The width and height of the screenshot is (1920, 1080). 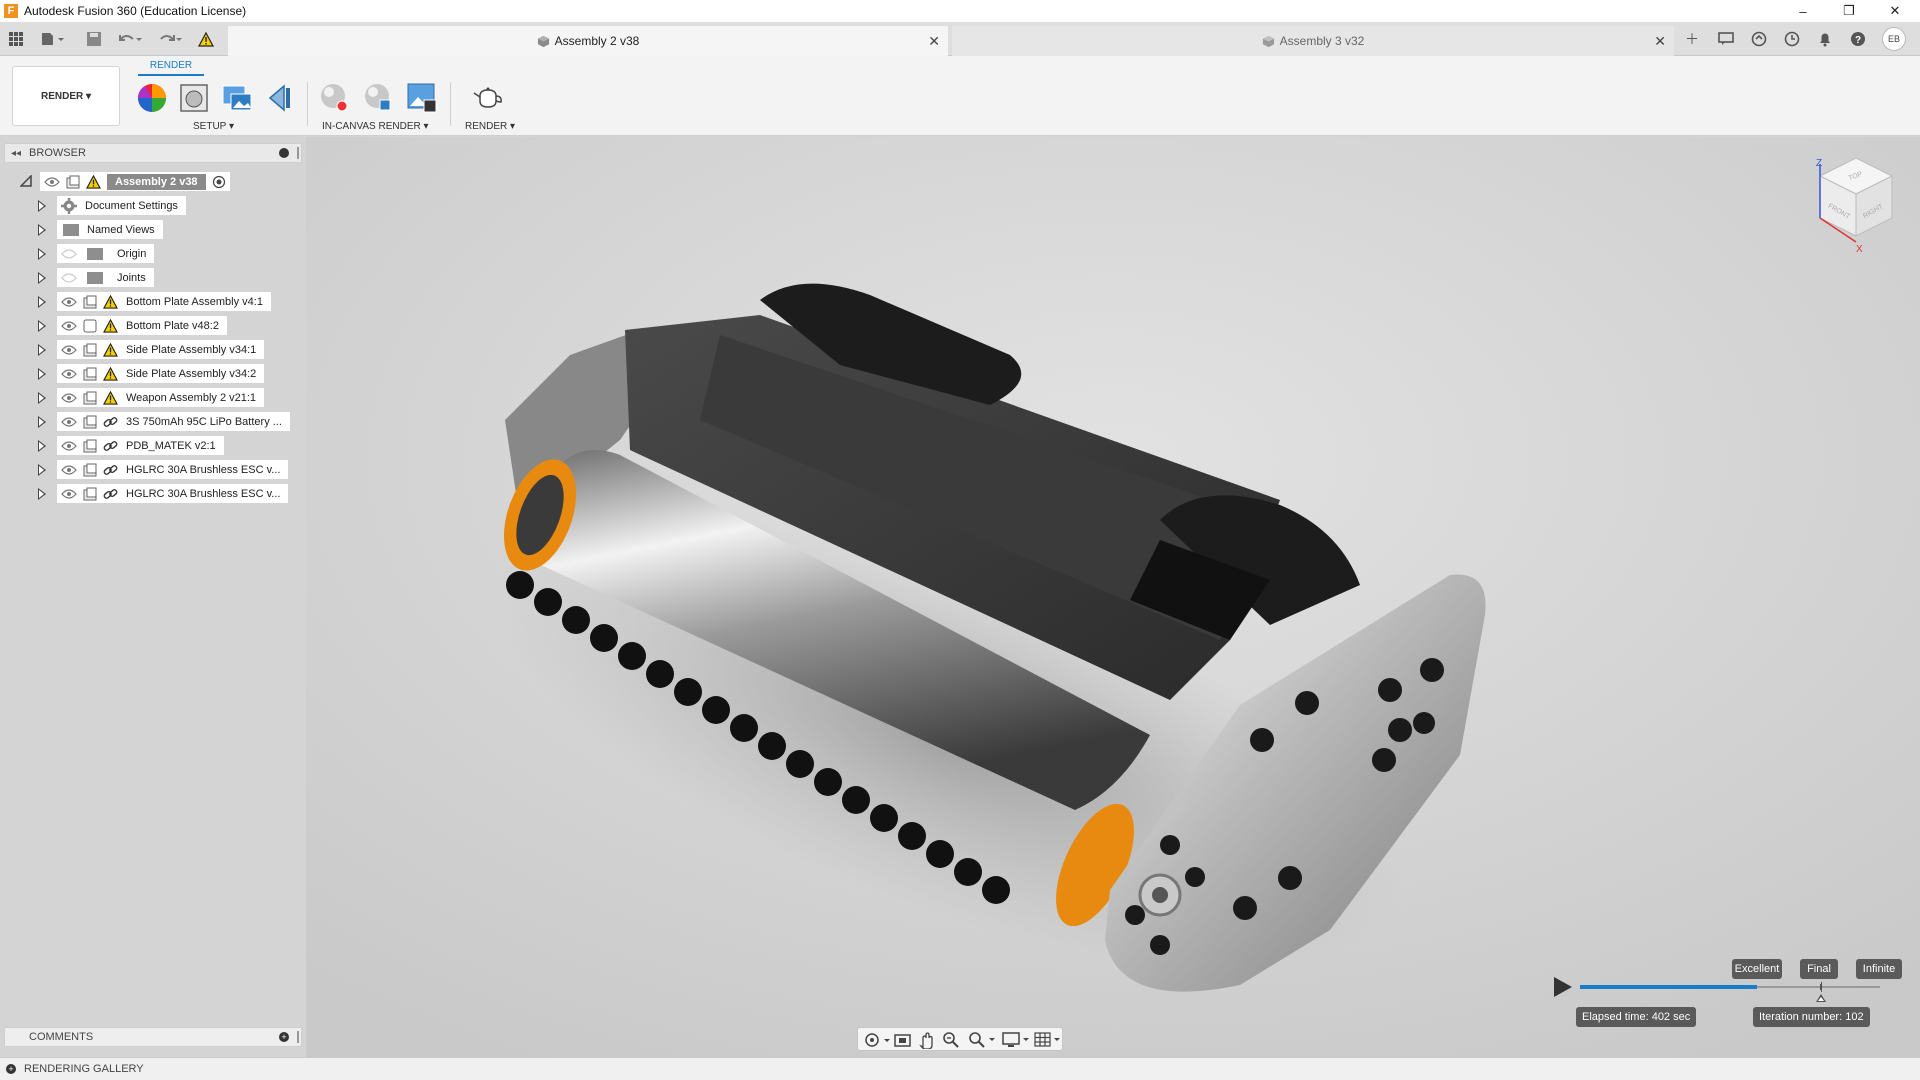 What do you see at coordinates (16, 39) in the screenshot?
I see `apps-grid-icon` at bounding box center [16, 39].